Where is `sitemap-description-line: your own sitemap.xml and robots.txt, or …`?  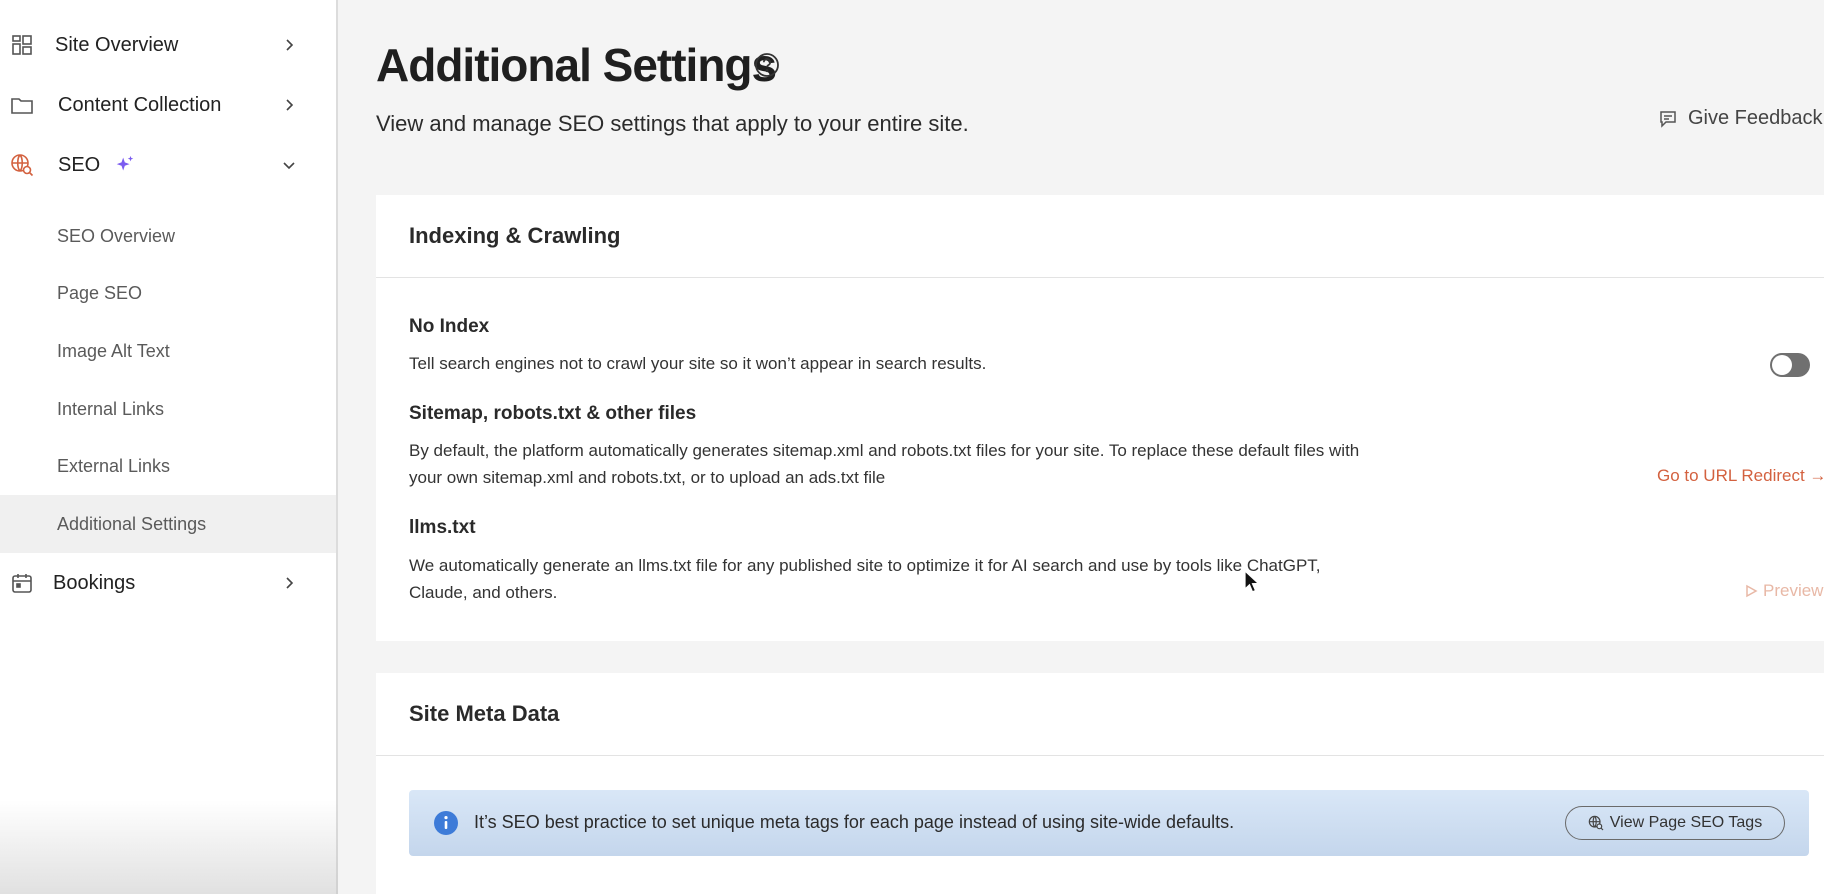 sitemap-description-line: your own sitemap.xml and robots.txt, or … is located at coordinates (647, 477).